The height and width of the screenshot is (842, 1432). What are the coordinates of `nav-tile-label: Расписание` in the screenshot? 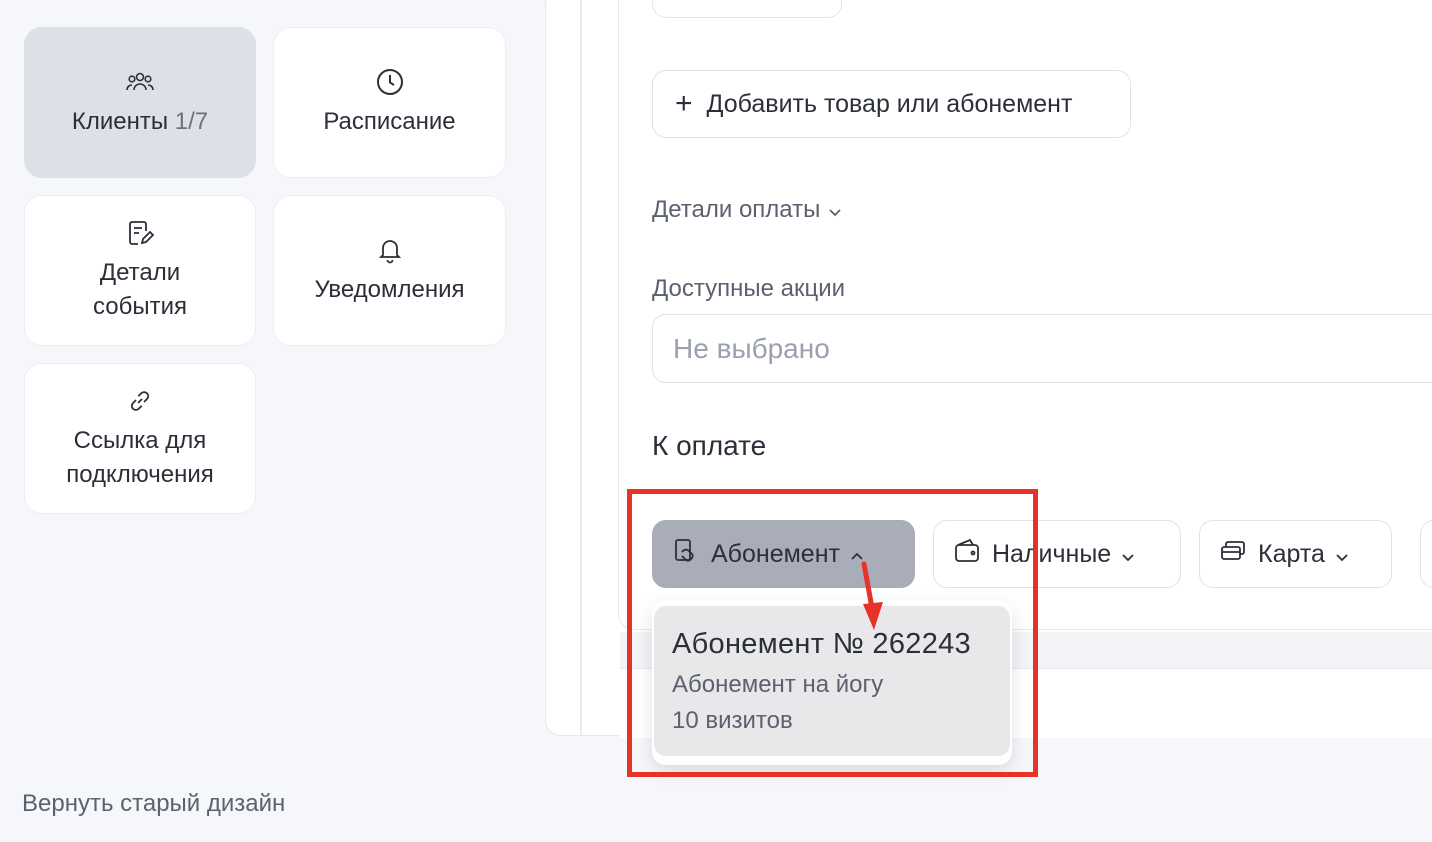 It's located at (389, 121).